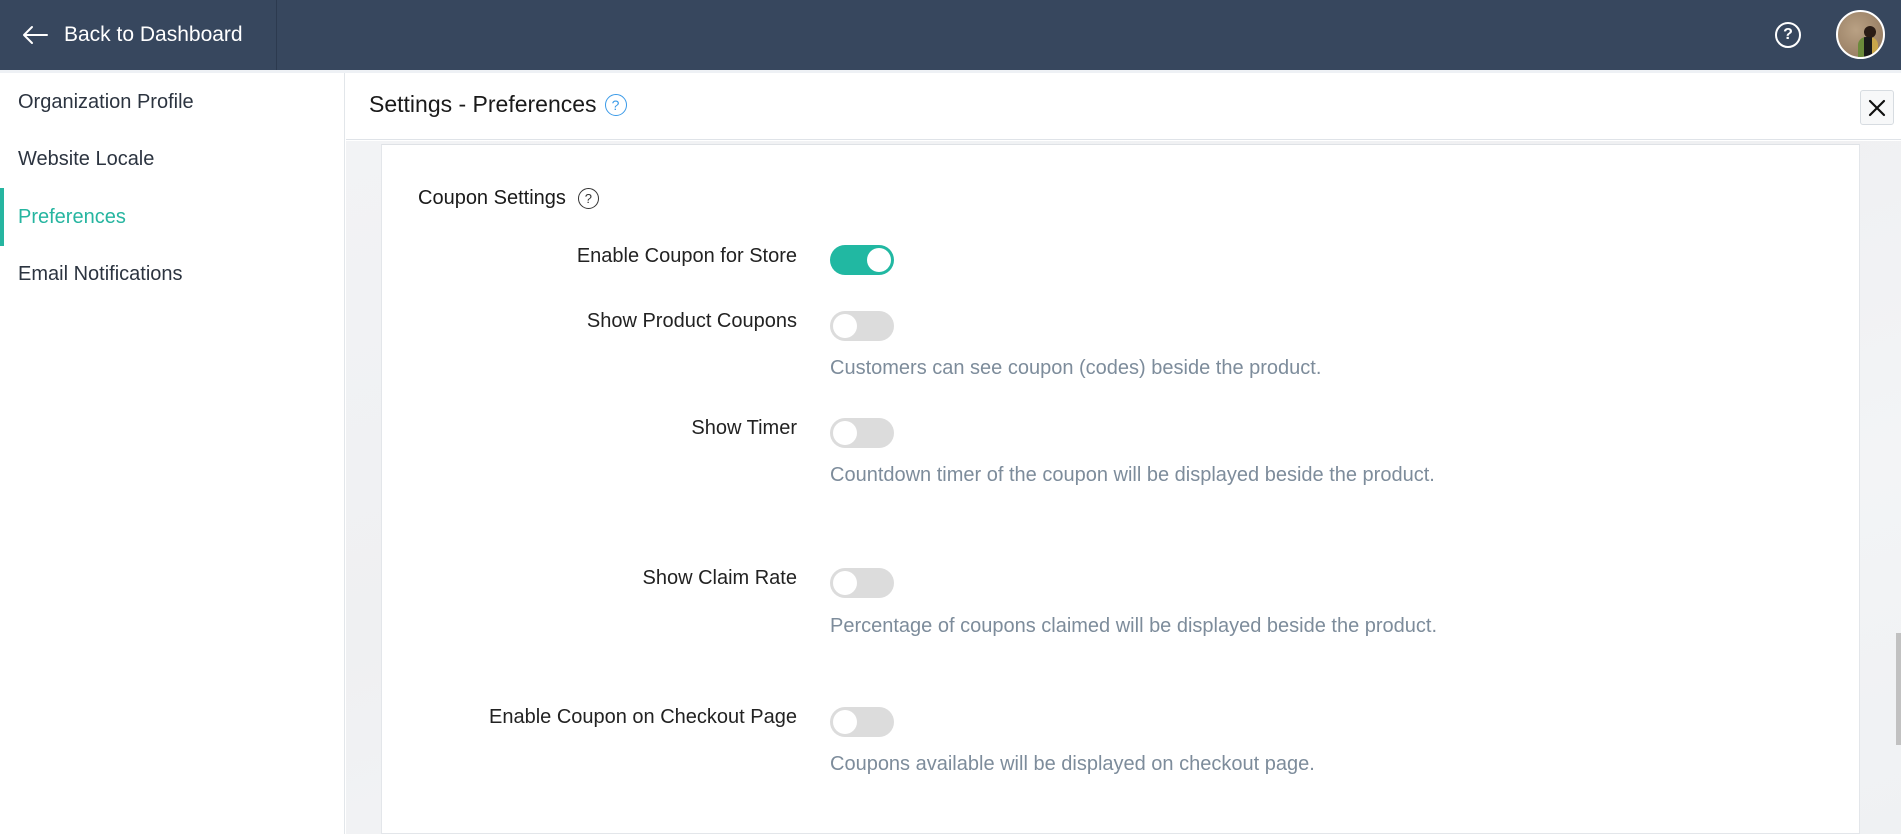 The image size is (1901, 834). I want to click on sidebar-item-email-notifications: Email Notifications, so click(172, 274).